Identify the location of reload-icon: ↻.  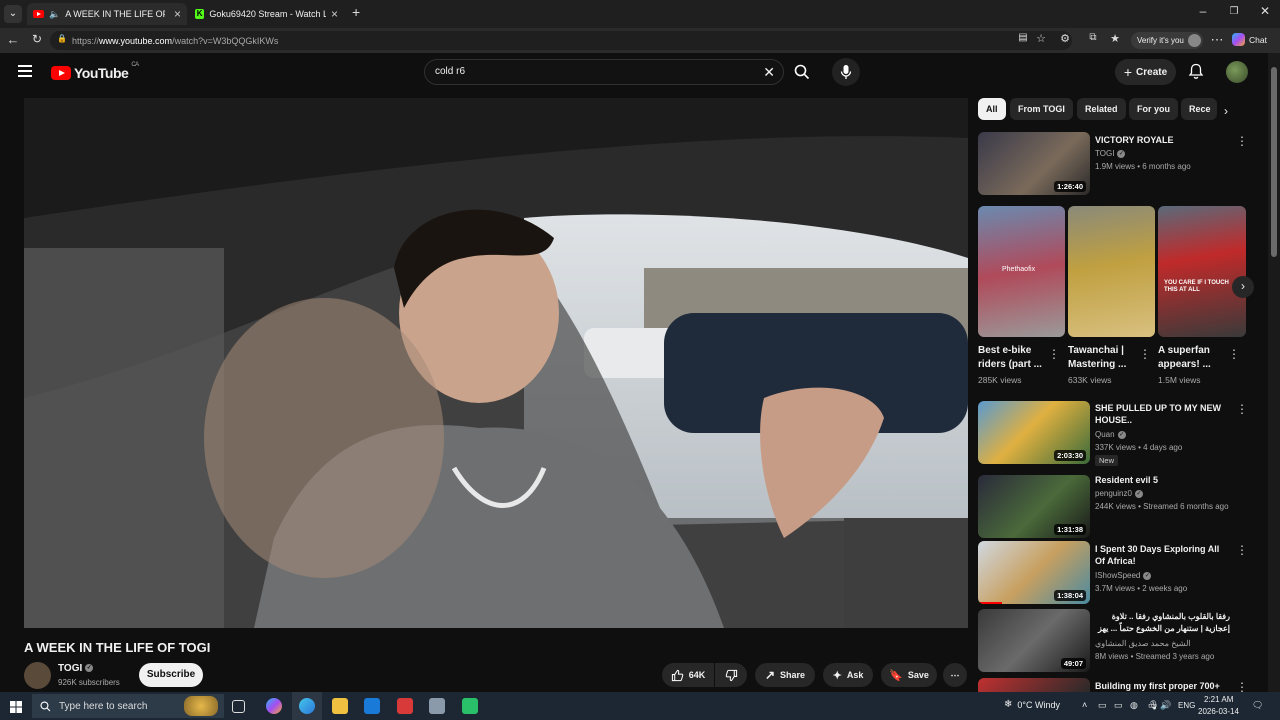
(37, 39).